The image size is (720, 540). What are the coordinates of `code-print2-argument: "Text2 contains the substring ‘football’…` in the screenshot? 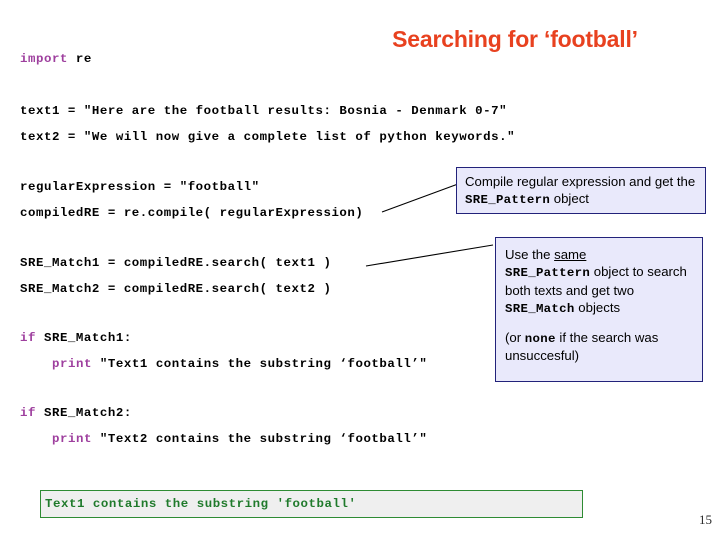 It's located at (259, 439).